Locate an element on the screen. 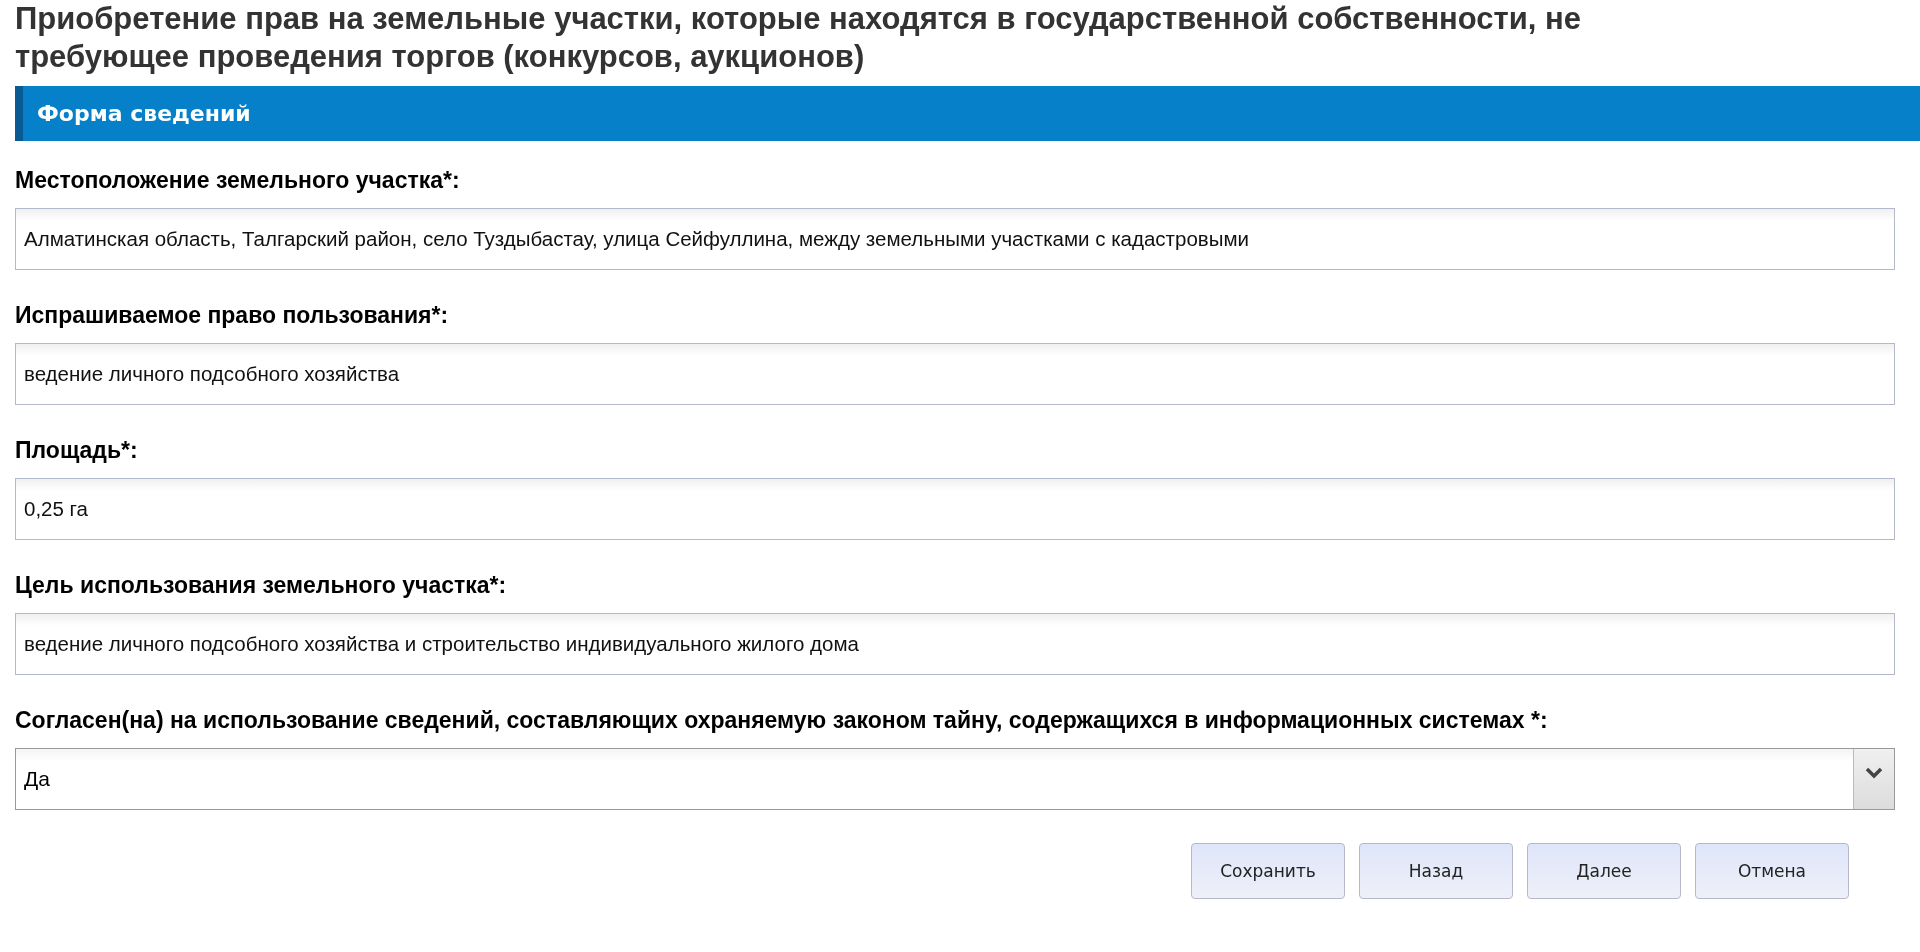 Image resolution: width=1920 pixels, height=952 pixels. form-button: Отмена is located at coordinates (1772, 871).